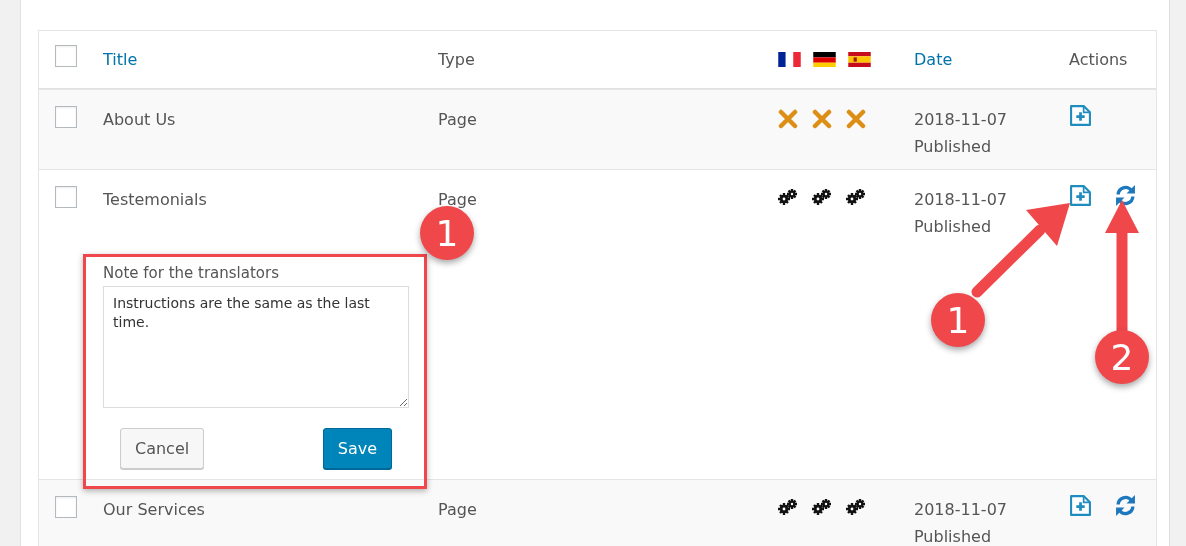  What do you see at coordinates (933, 59) in the screenshot?
I see `column-sort-link: Date` at bounding box center [933, 59].